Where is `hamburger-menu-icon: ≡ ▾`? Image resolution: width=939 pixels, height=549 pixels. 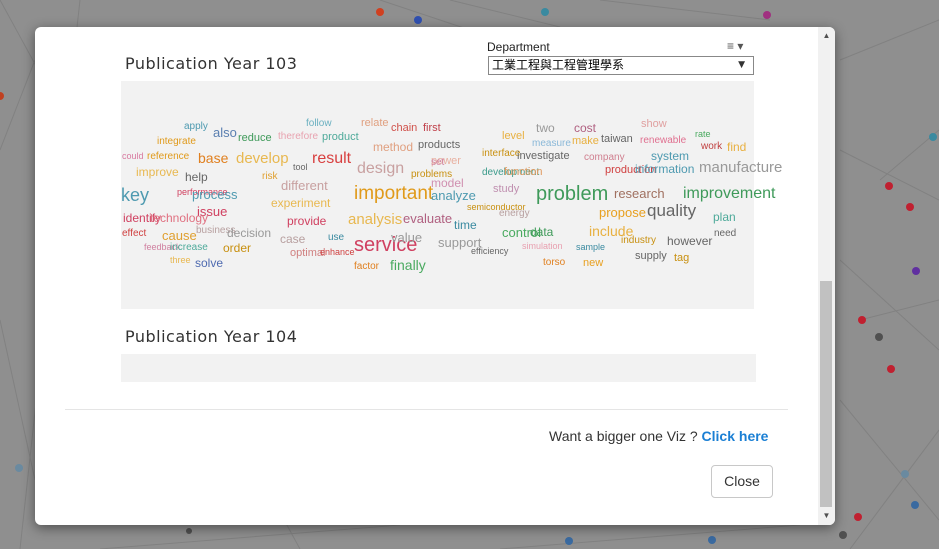
hamburger-menu-icon: ≡ ▾ is located at coordinates (735, 46).